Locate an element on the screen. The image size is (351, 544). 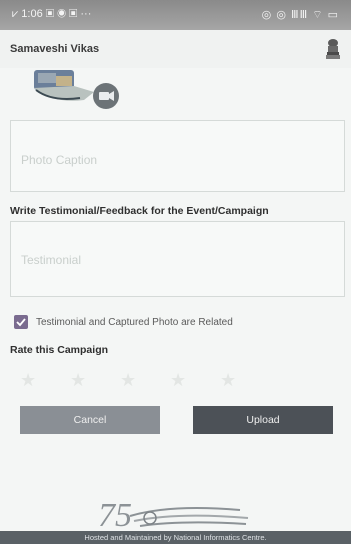
cancel-button: Cancel is located at coordinates (90, 420).